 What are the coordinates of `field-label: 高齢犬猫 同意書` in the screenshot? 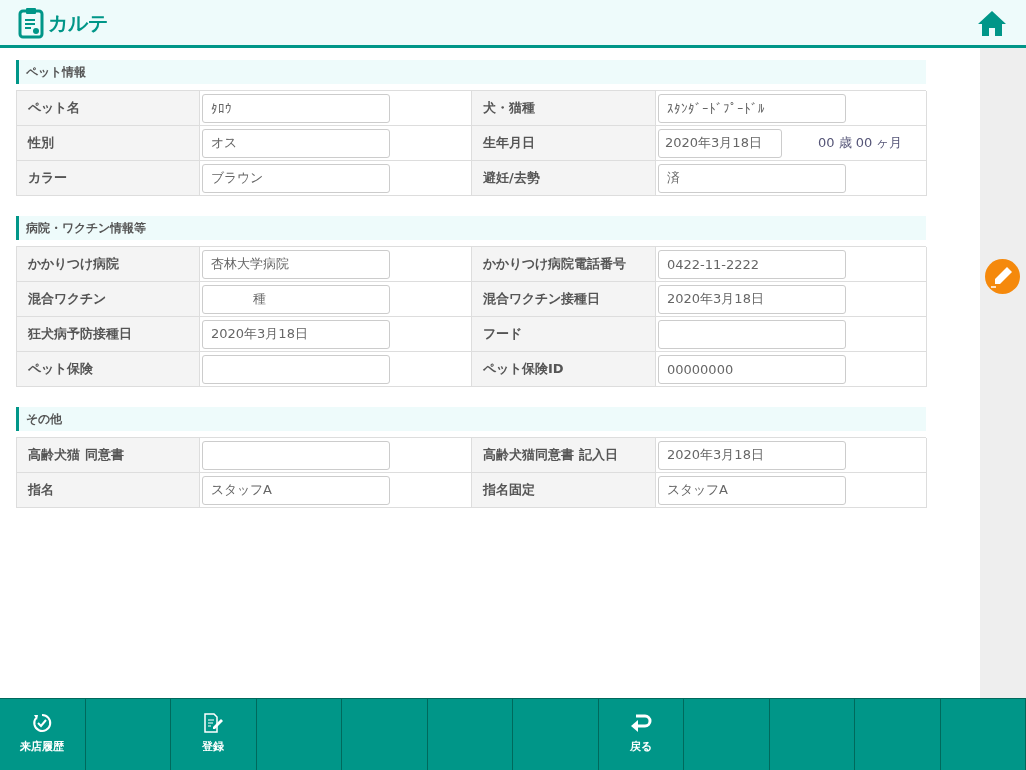 It's located at (108, 455).